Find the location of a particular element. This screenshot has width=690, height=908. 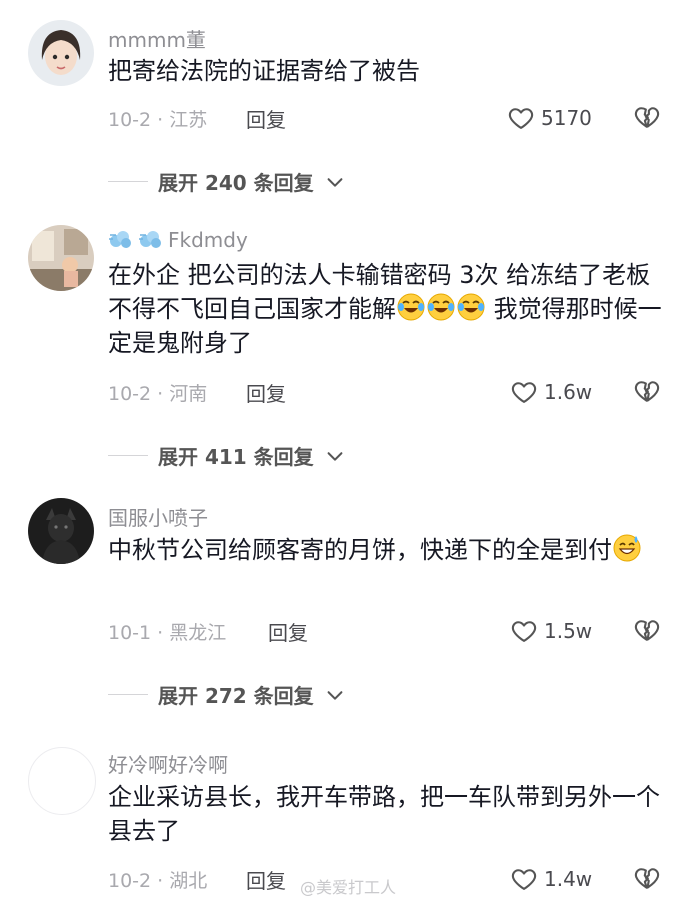

username-row: Fkdmdy is located at coordinates (178, 240).